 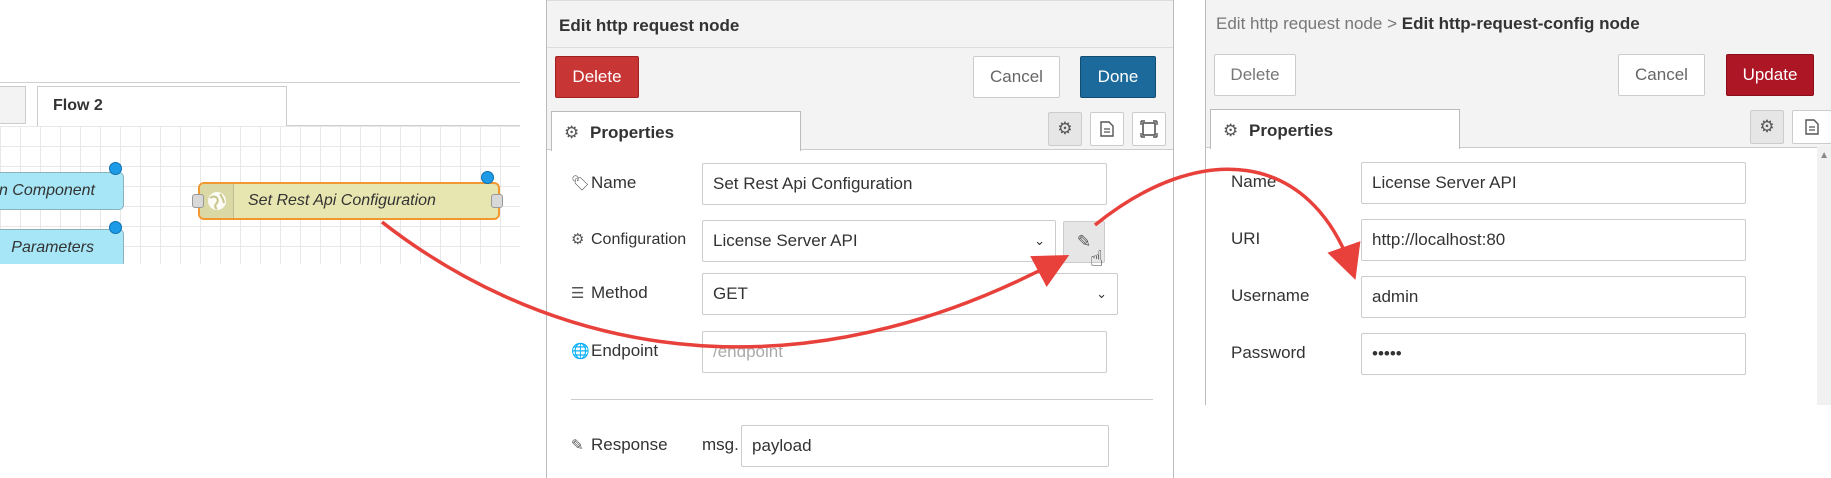 What do you see at coordinates (619, 444) in the screenshot?
I see `response-label: ✎ Response` at bounding box center [619, 444].